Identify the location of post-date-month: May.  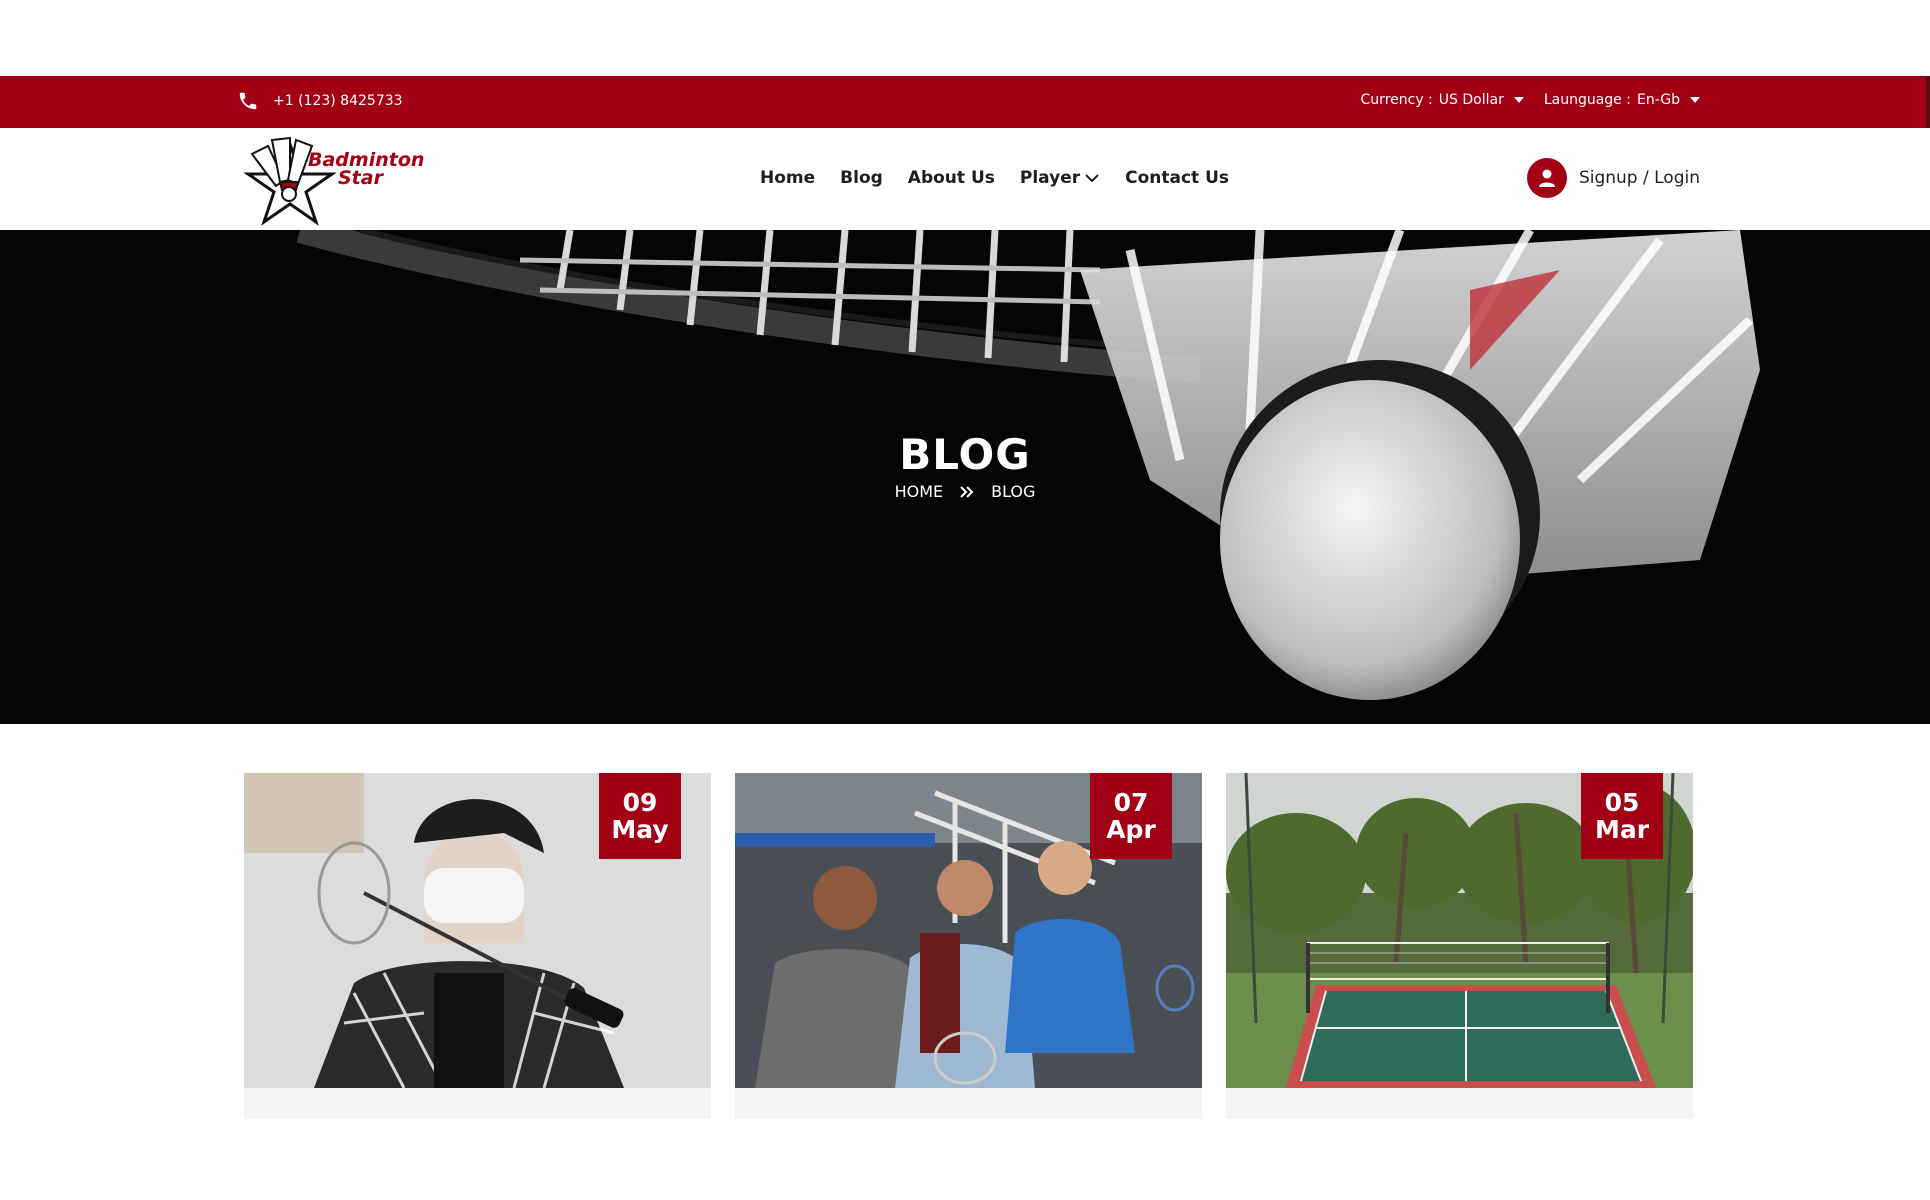
(640, 829).